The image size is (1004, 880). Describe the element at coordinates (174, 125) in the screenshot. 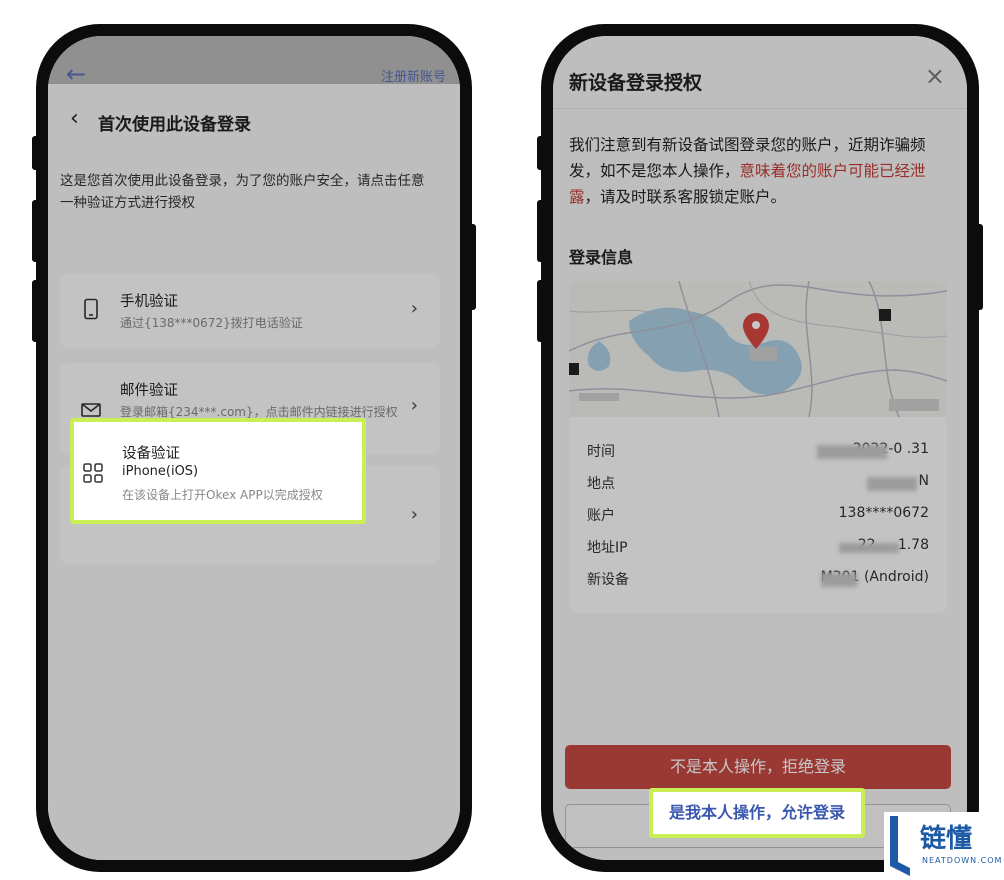

I see `page-title: 首次使用此设备登录` at that location.